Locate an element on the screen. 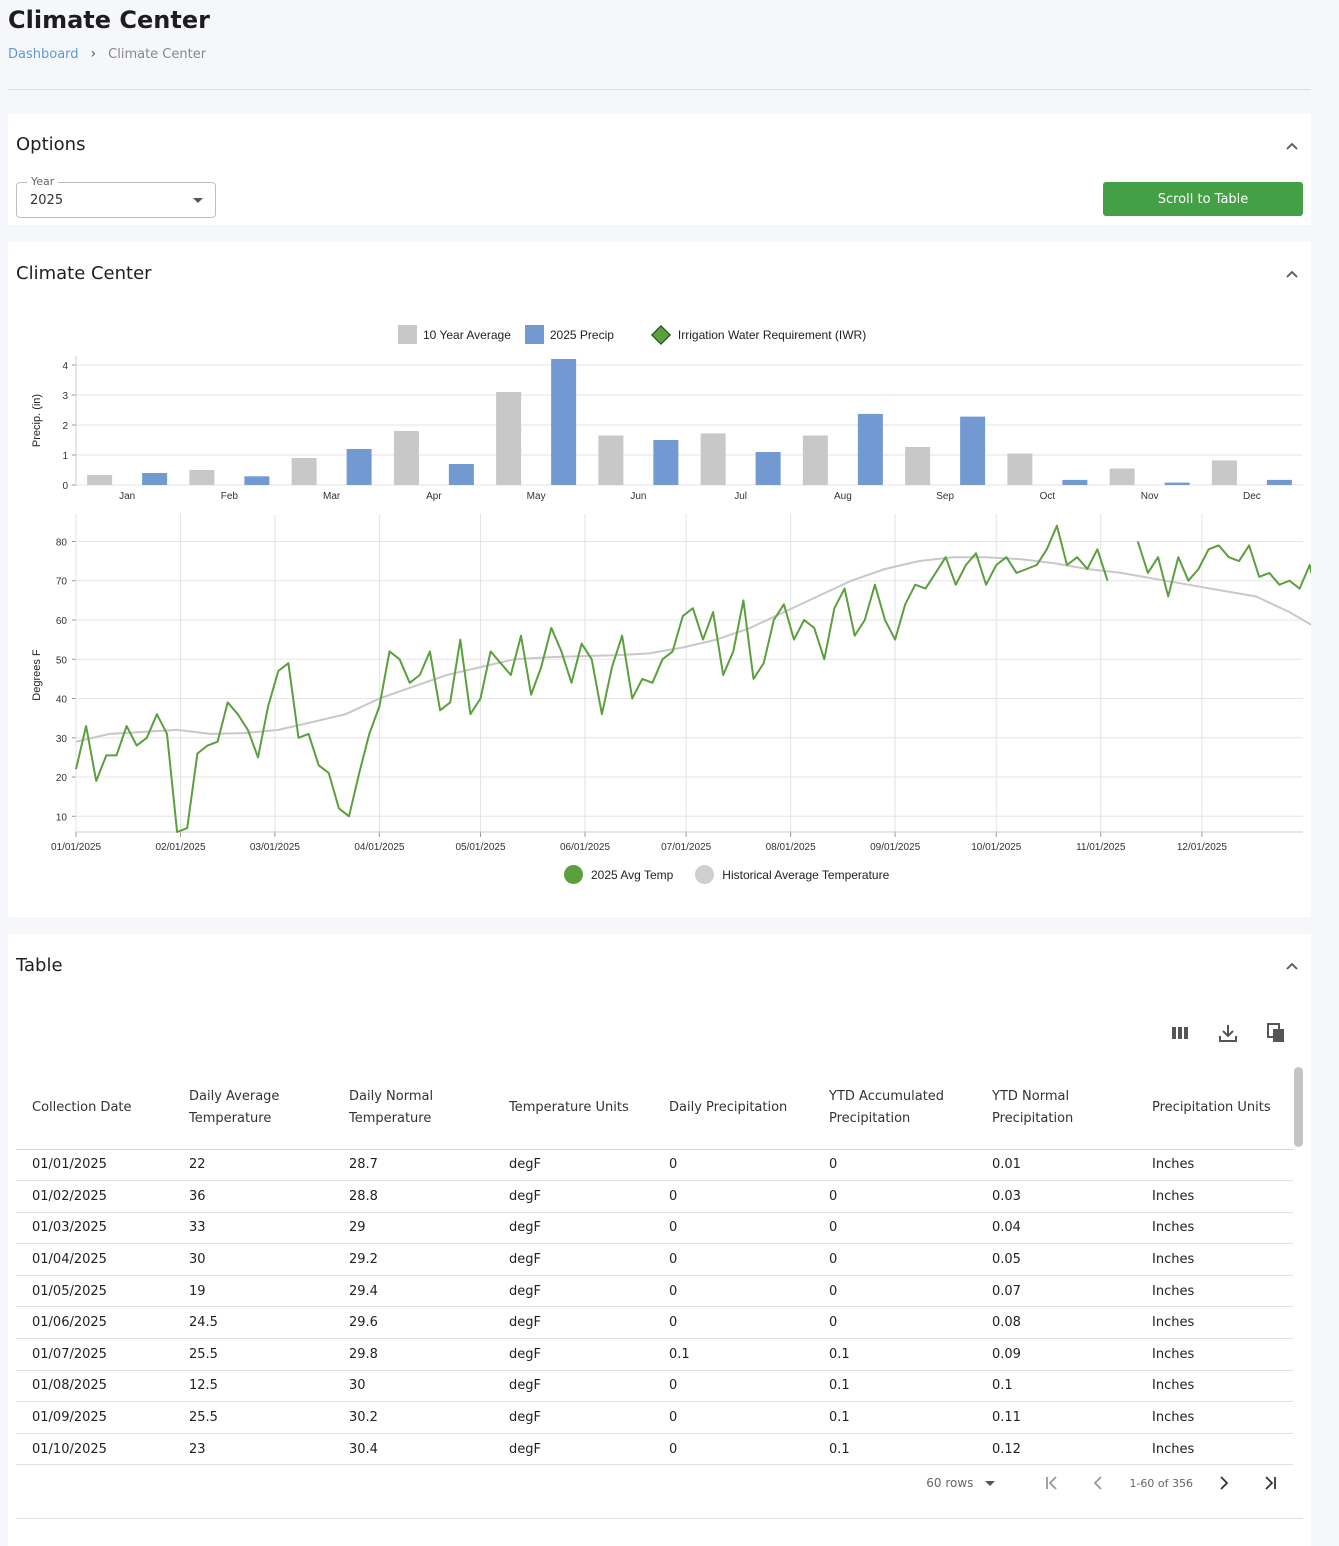  legend-item: Irrigation Water Requirement (IWR) is located at coordinates (758, 334).